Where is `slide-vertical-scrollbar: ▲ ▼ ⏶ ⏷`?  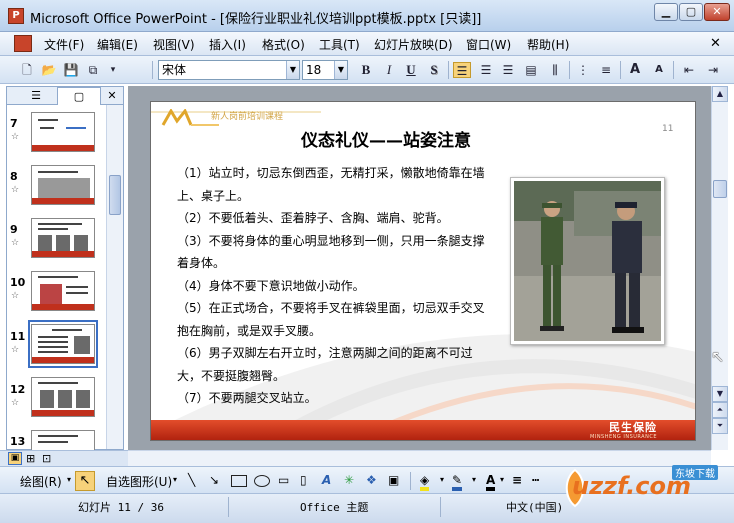
slide-vertical-scrollbar: ▲ ▼ ⏶ ⏷ is located at coordinates (719, 268).